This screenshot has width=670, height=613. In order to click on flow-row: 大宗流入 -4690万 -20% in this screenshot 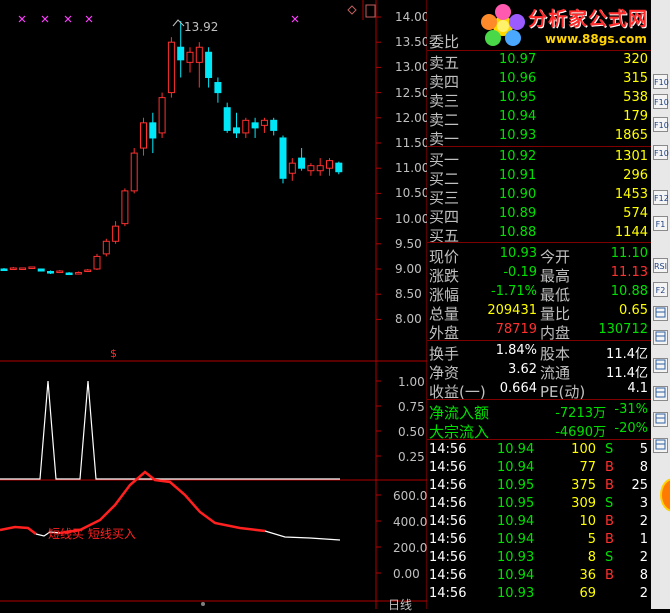, I will do `click(539, 430)`.